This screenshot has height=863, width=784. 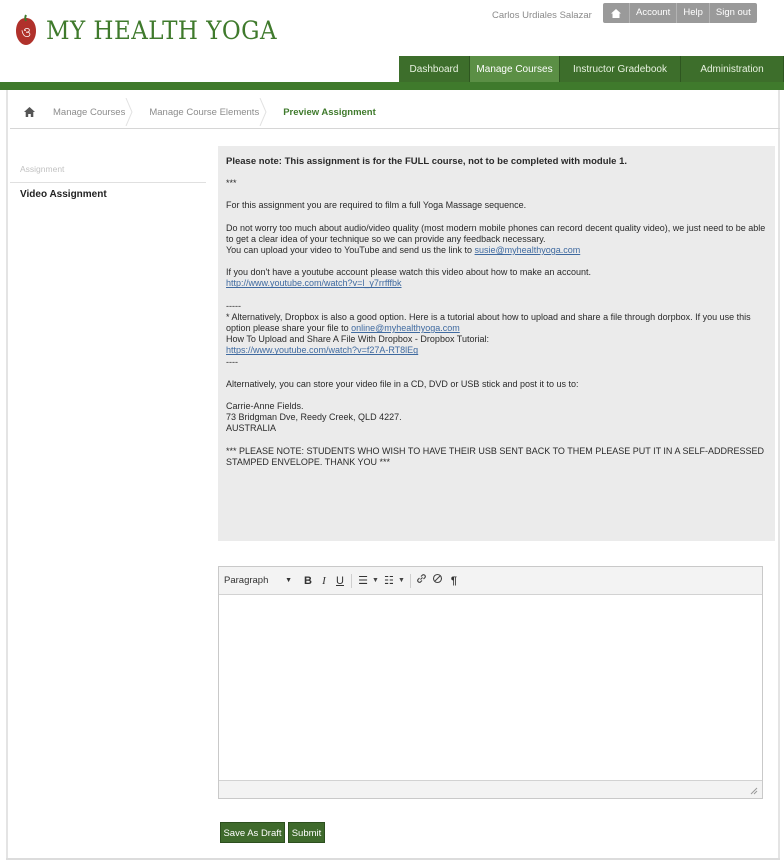 I want to click on sign-out-link: Sign out, so click(x=732, y=13).